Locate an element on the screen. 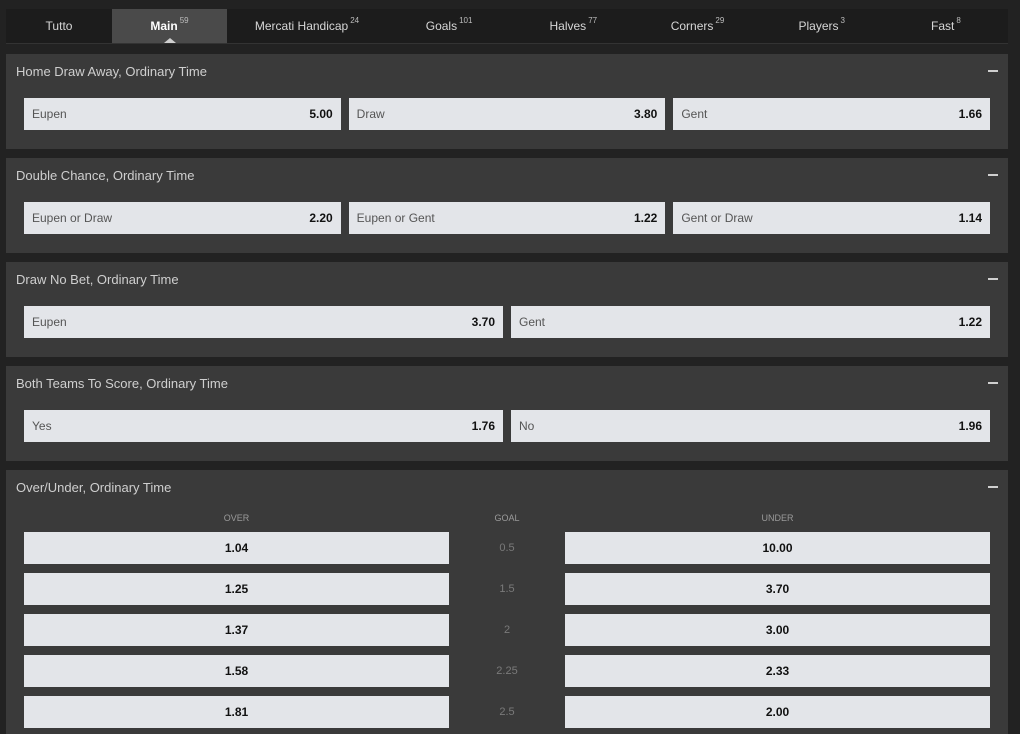  market-header: Both Teams To Score, Ordinary Time is located at coordinates (507, 383).